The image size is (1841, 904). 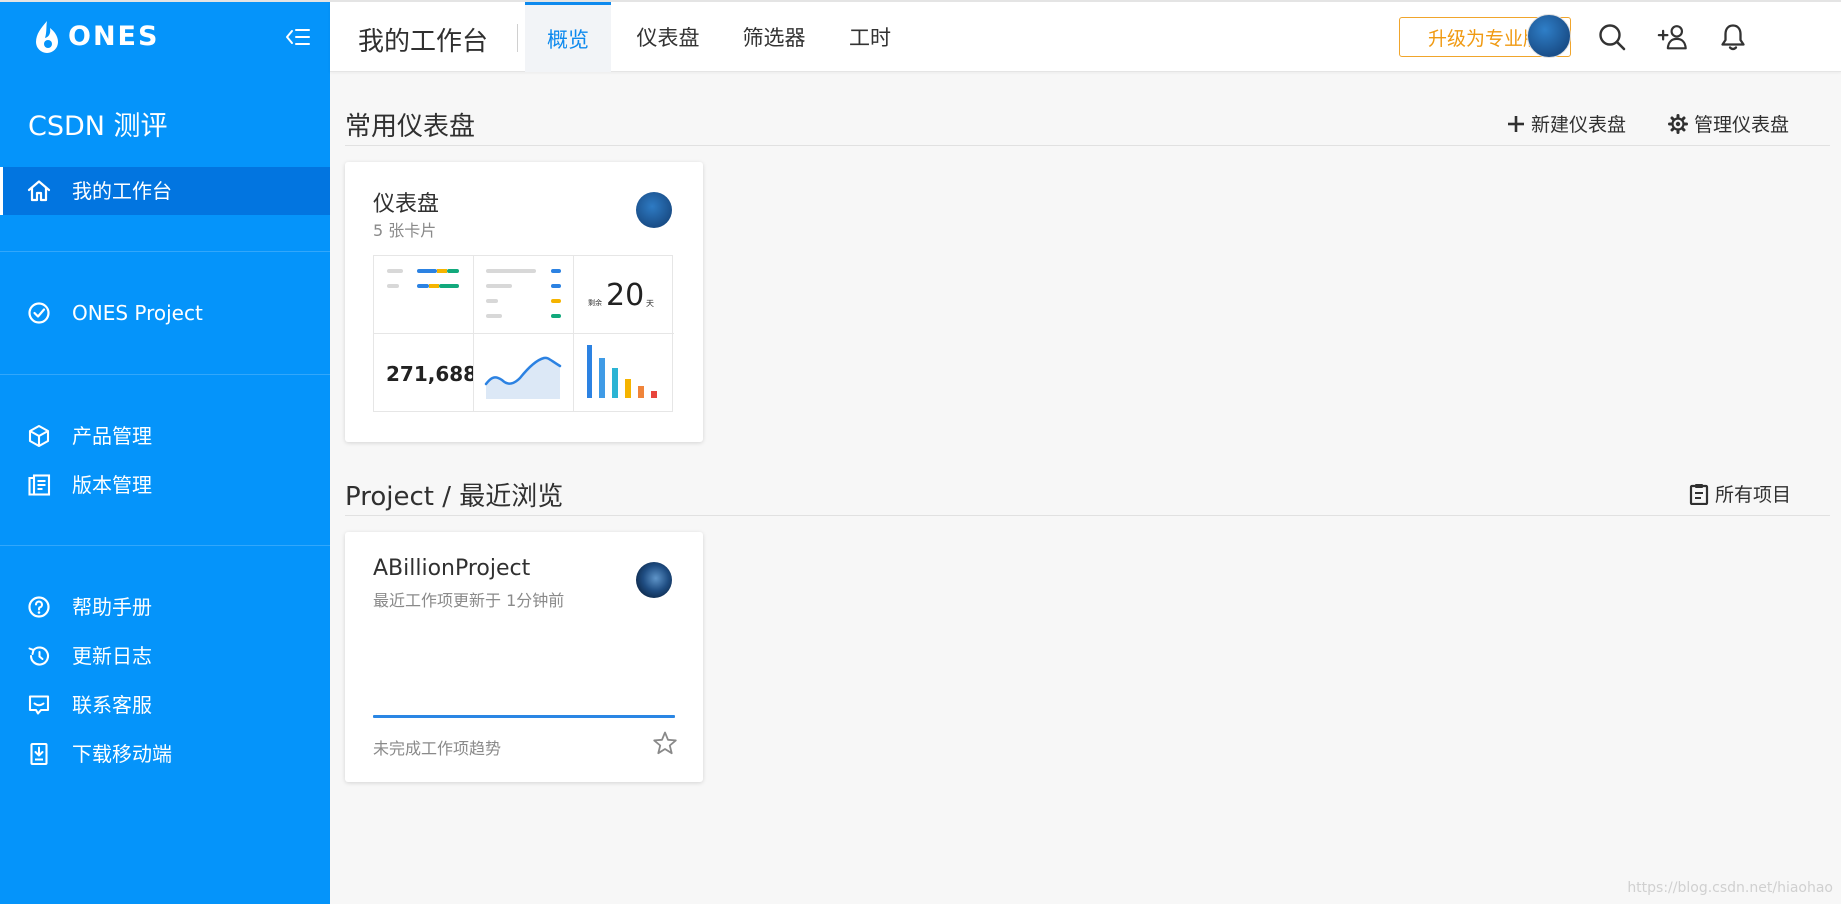 What do you see at coordinates (1516, 123) in the screenshot?
I see `plus-icon` at bounding box center [1516, 123].